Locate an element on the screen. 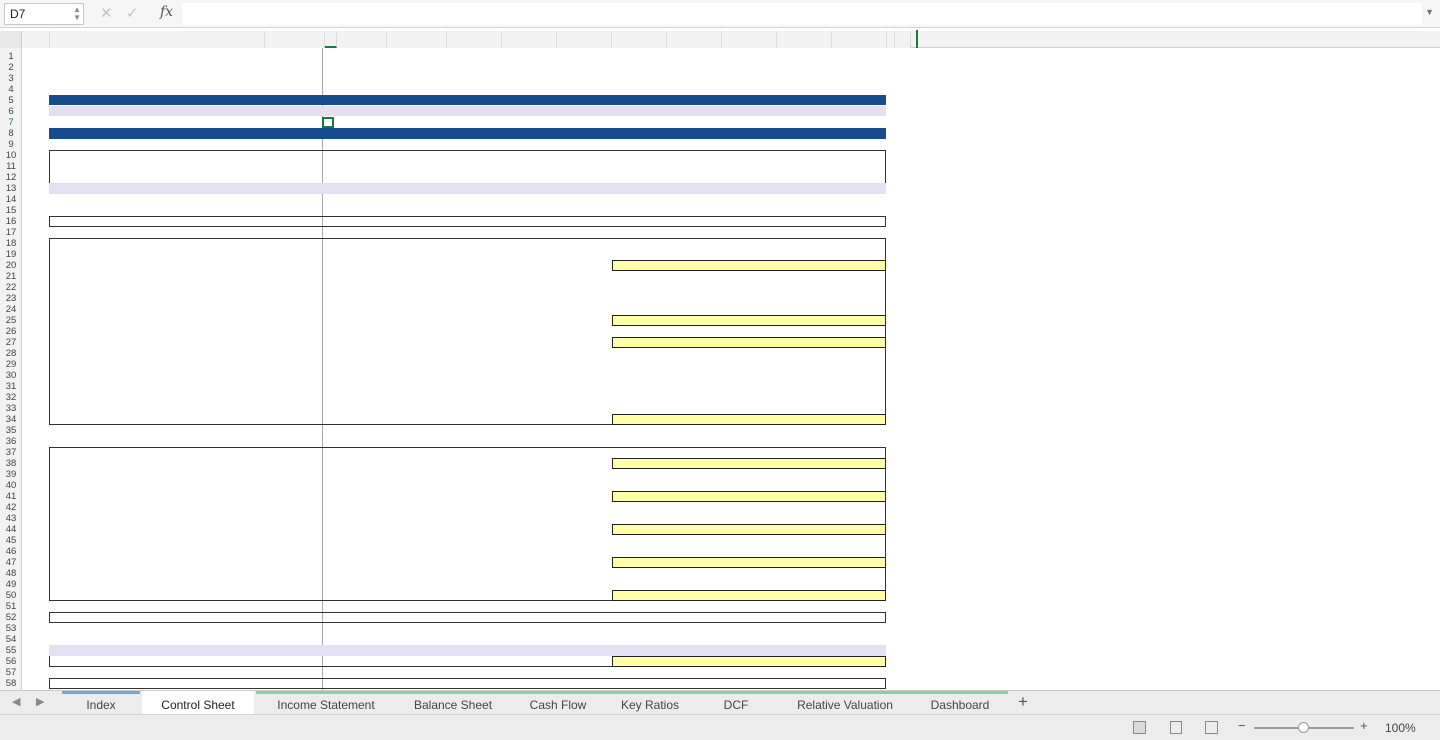  formula-expand-icon: ▼ is located at coordinates (1429, 12).